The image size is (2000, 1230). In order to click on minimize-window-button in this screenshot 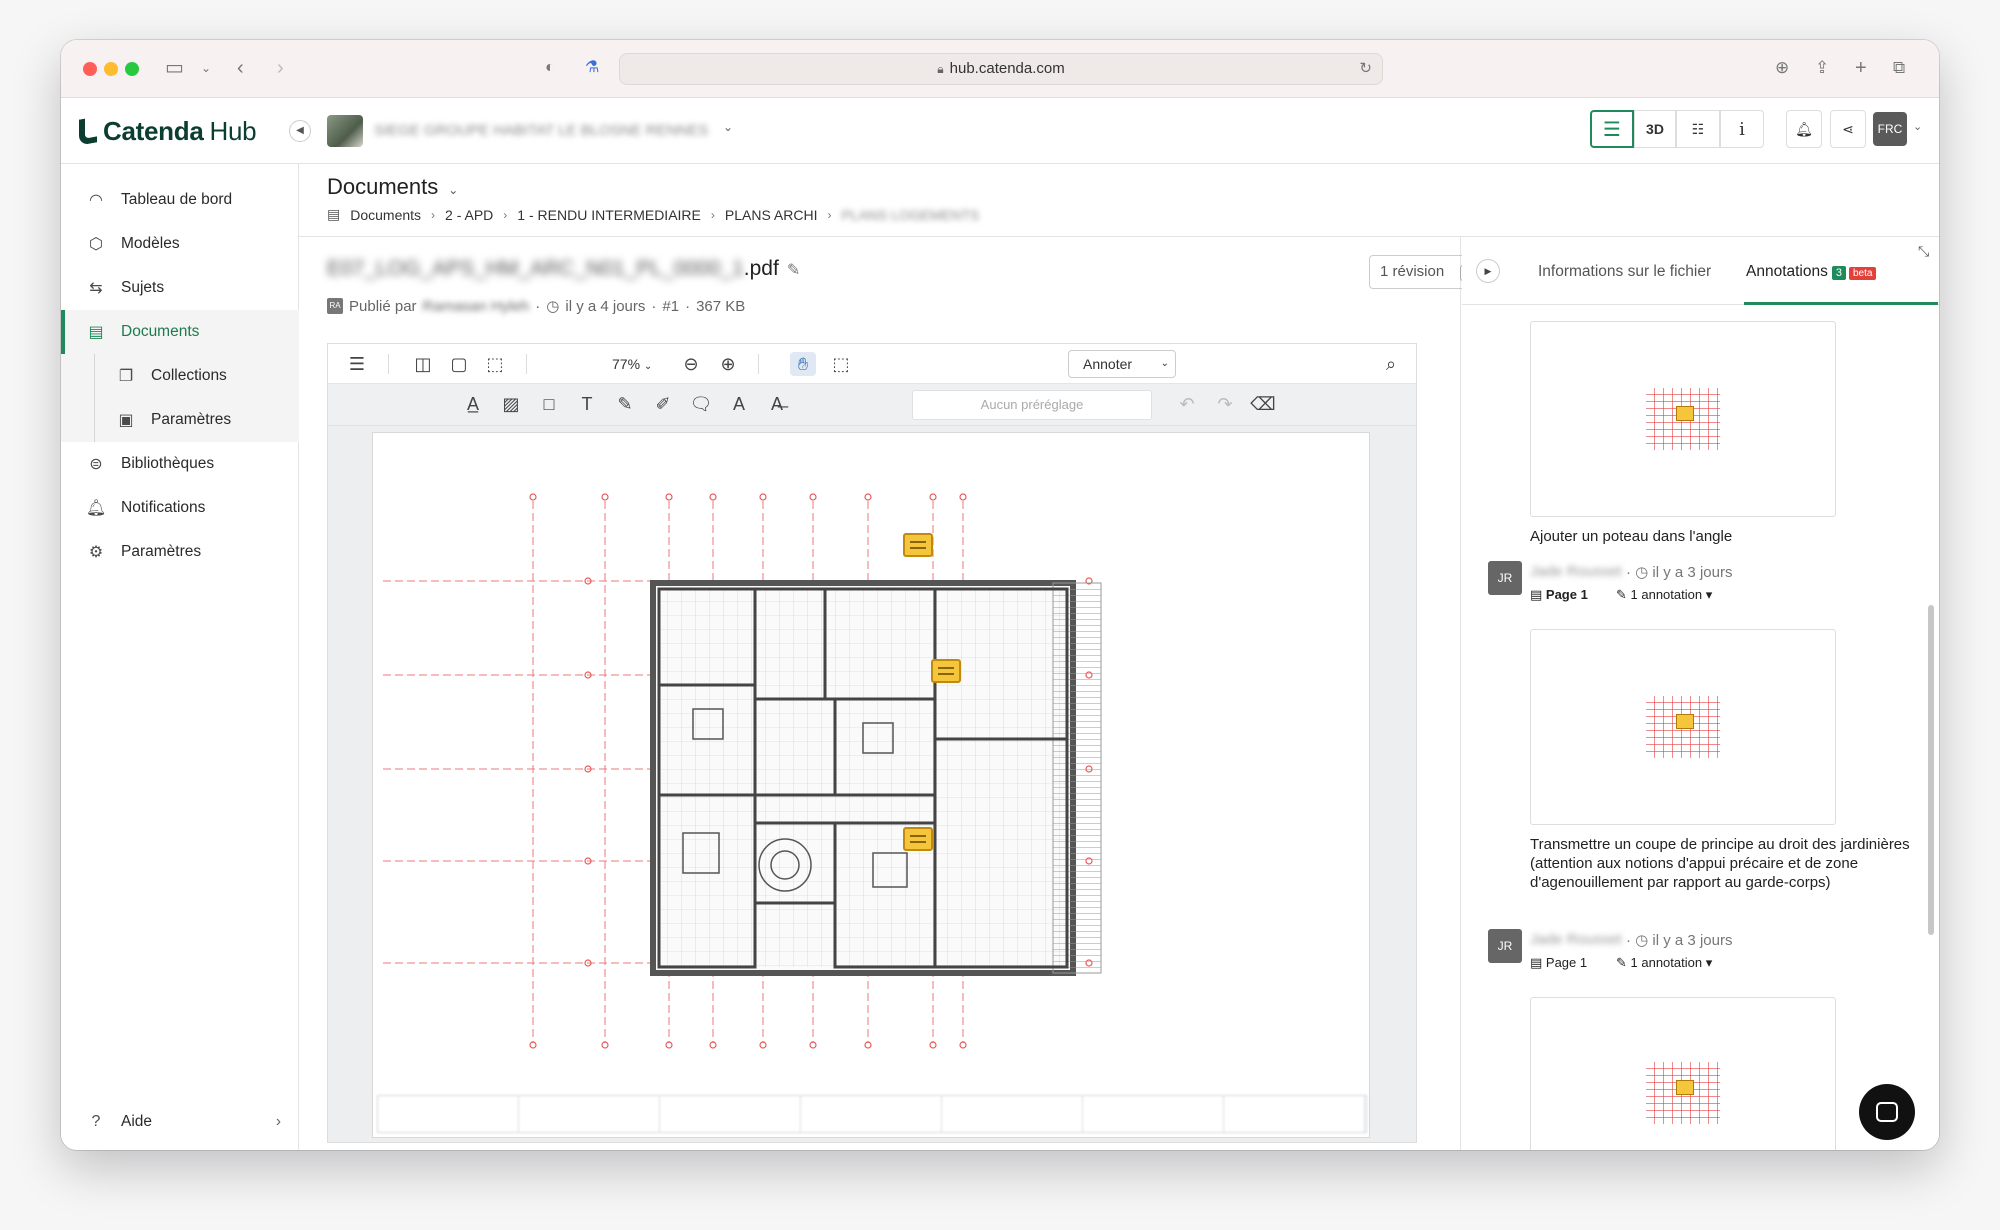, I will do `click(111, 69)`.